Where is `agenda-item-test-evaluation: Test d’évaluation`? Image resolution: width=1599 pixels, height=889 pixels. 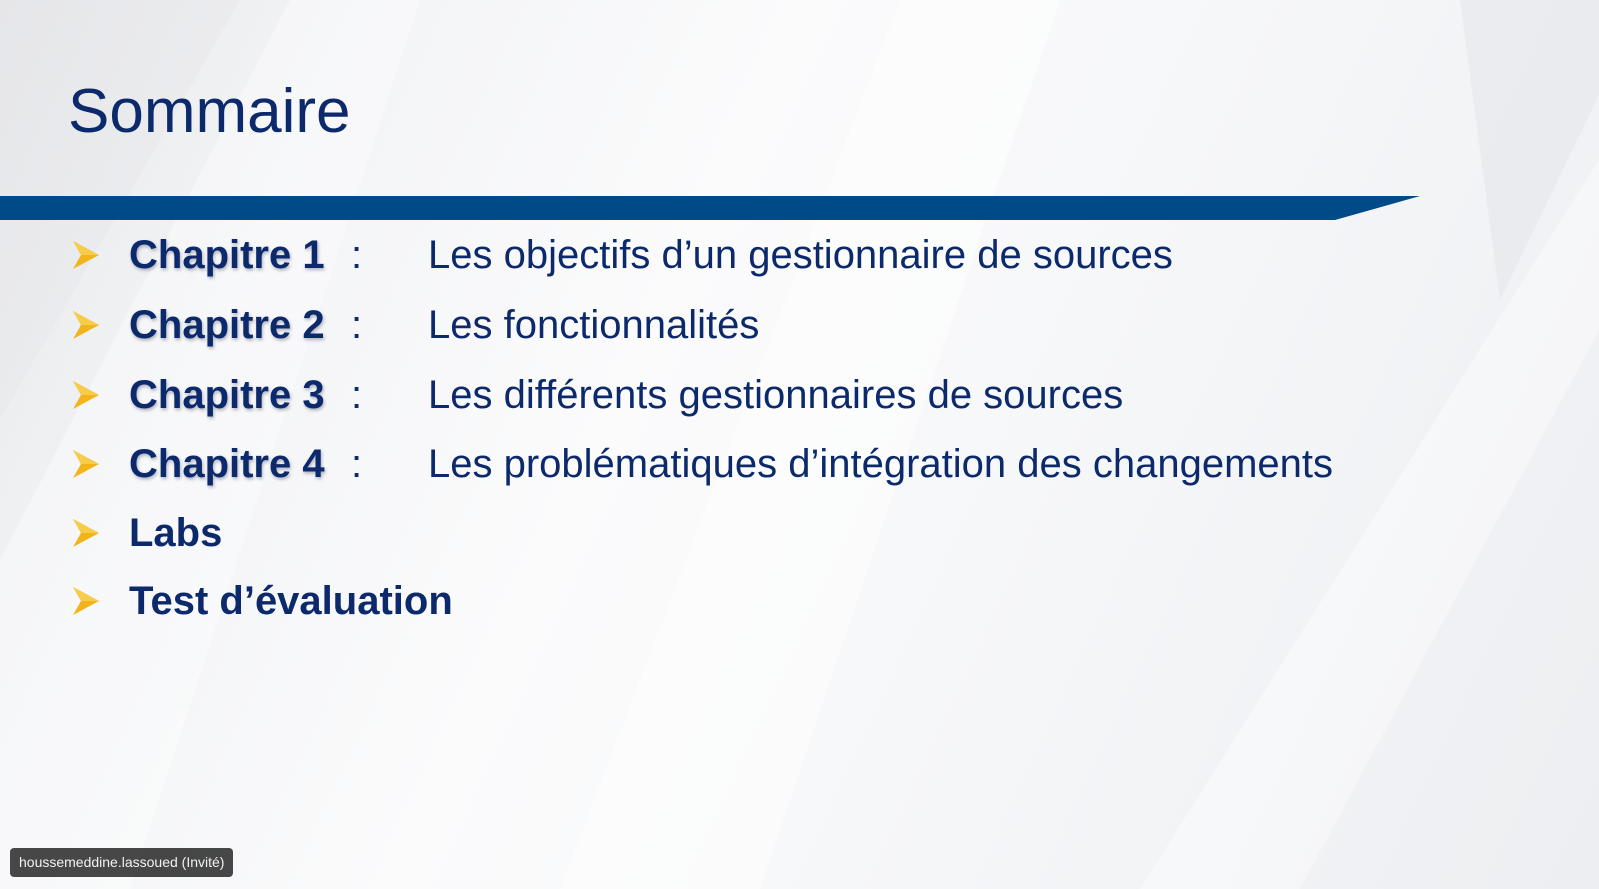
agenda-item-test-evaluation: Test d’évaluation is located at coordinates (799, 602).